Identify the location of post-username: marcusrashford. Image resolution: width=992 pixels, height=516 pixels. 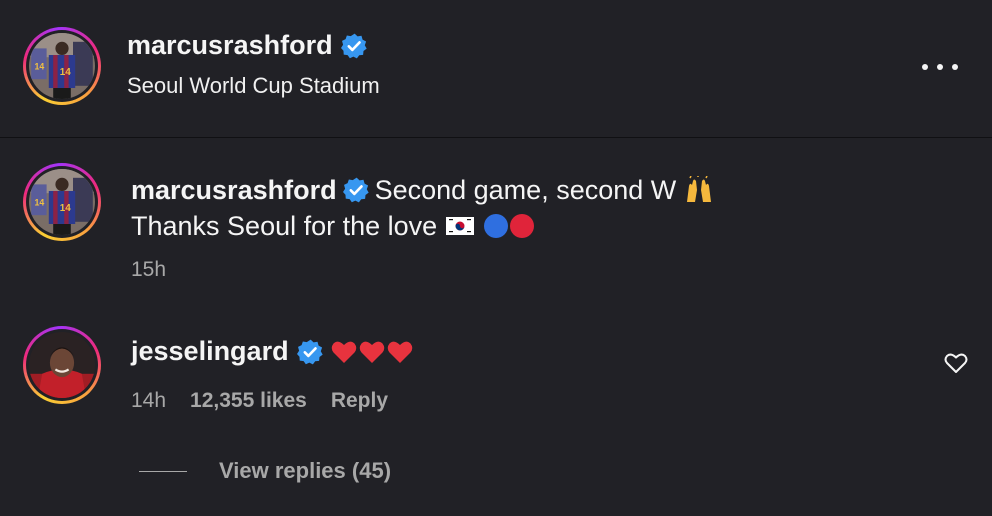
(247, 45).